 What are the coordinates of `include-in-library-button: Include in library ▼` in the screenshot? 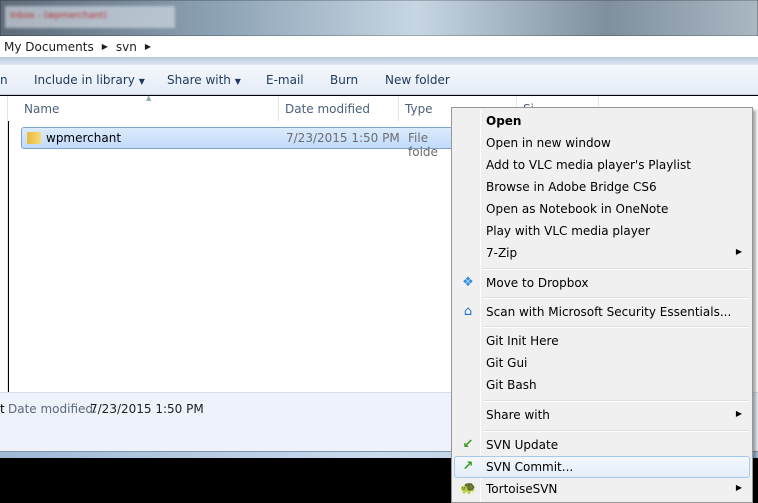 It's located at (89, 80).